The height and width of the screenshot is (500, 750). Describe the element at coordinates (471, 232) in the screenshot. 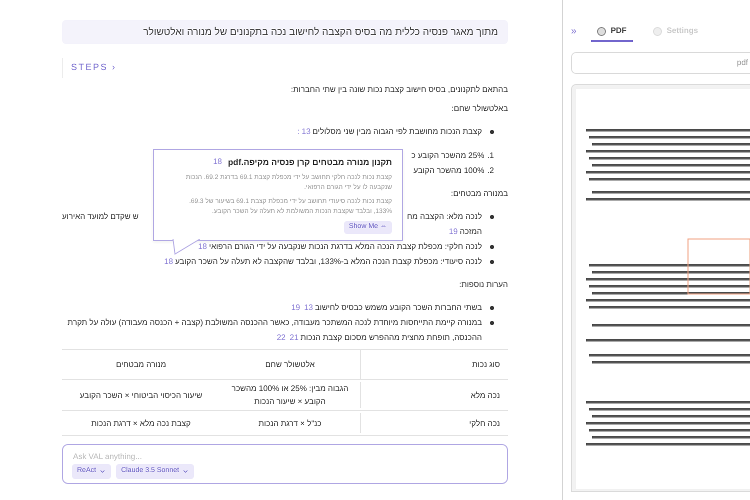

I see `list-item-text: המזכה` at that location.